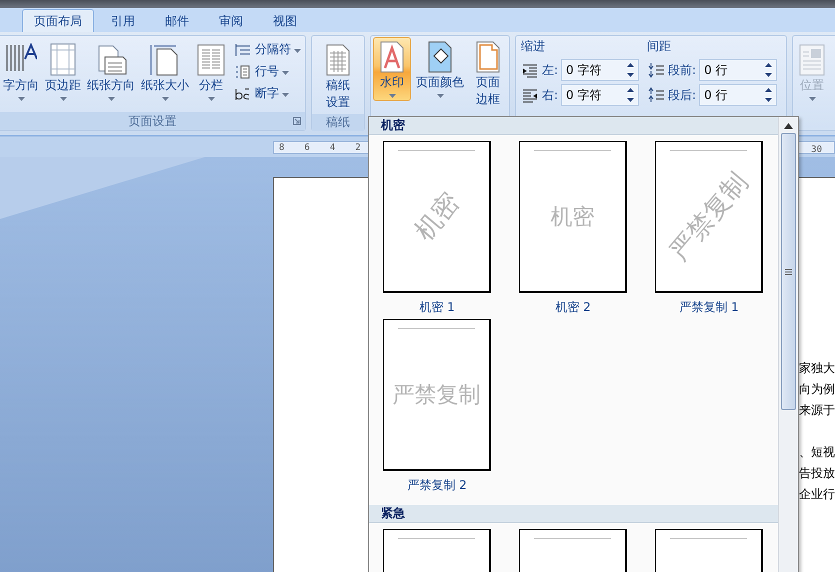 The width and height of the screenshot is (835, 572). I want to click on hyphenation-icon, so click(243, 94).